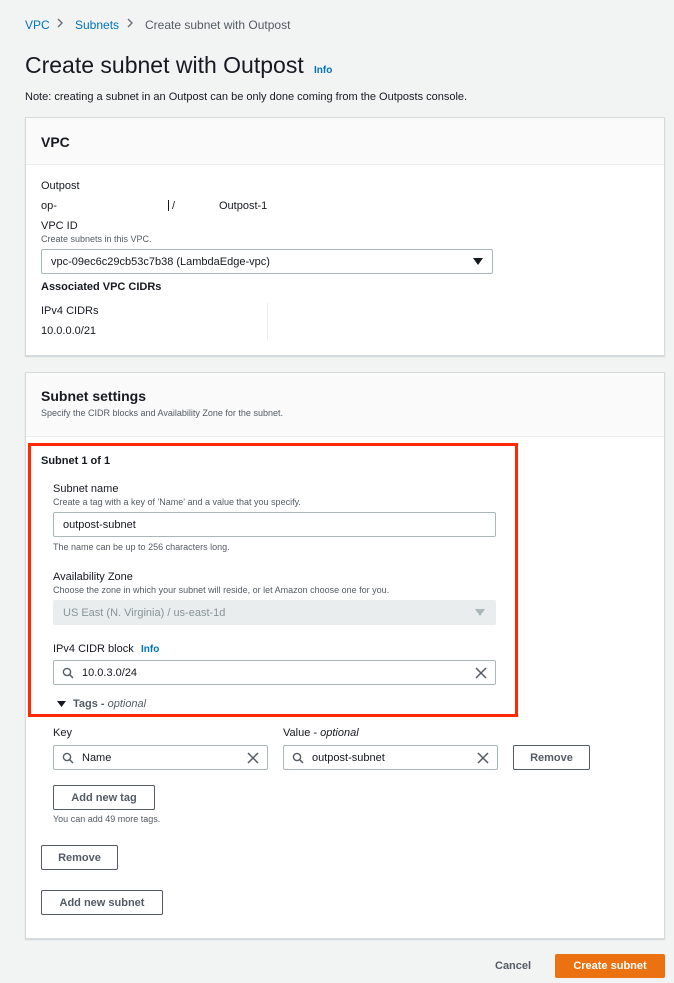  I want to click on tag-key-label: Key, so click(62, 733).